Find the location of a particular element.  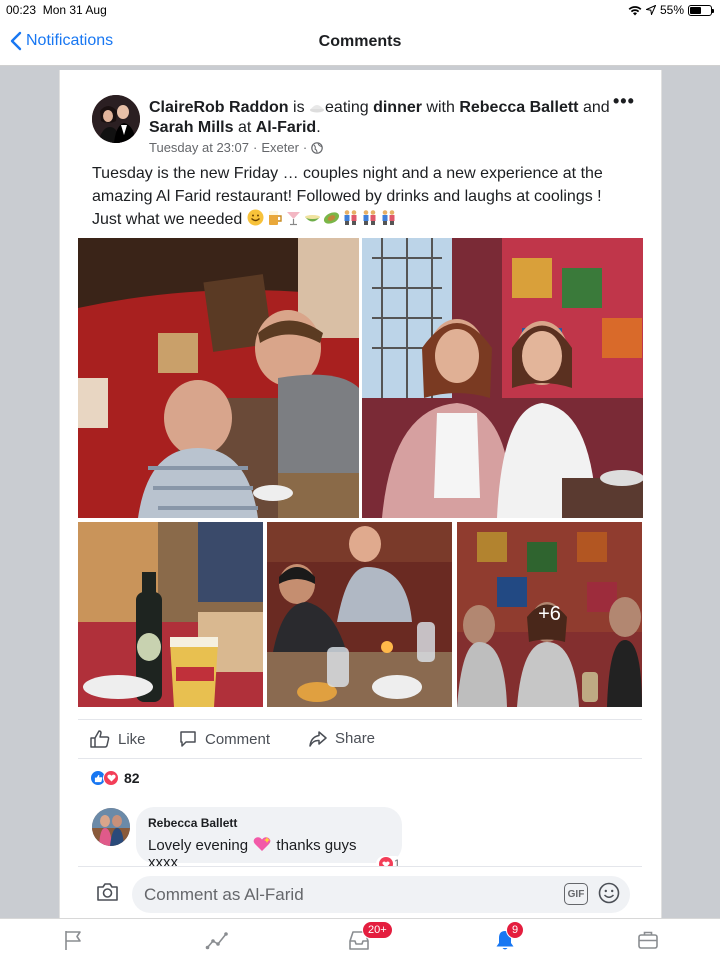

comment-input is located at coordinates (381, 894).